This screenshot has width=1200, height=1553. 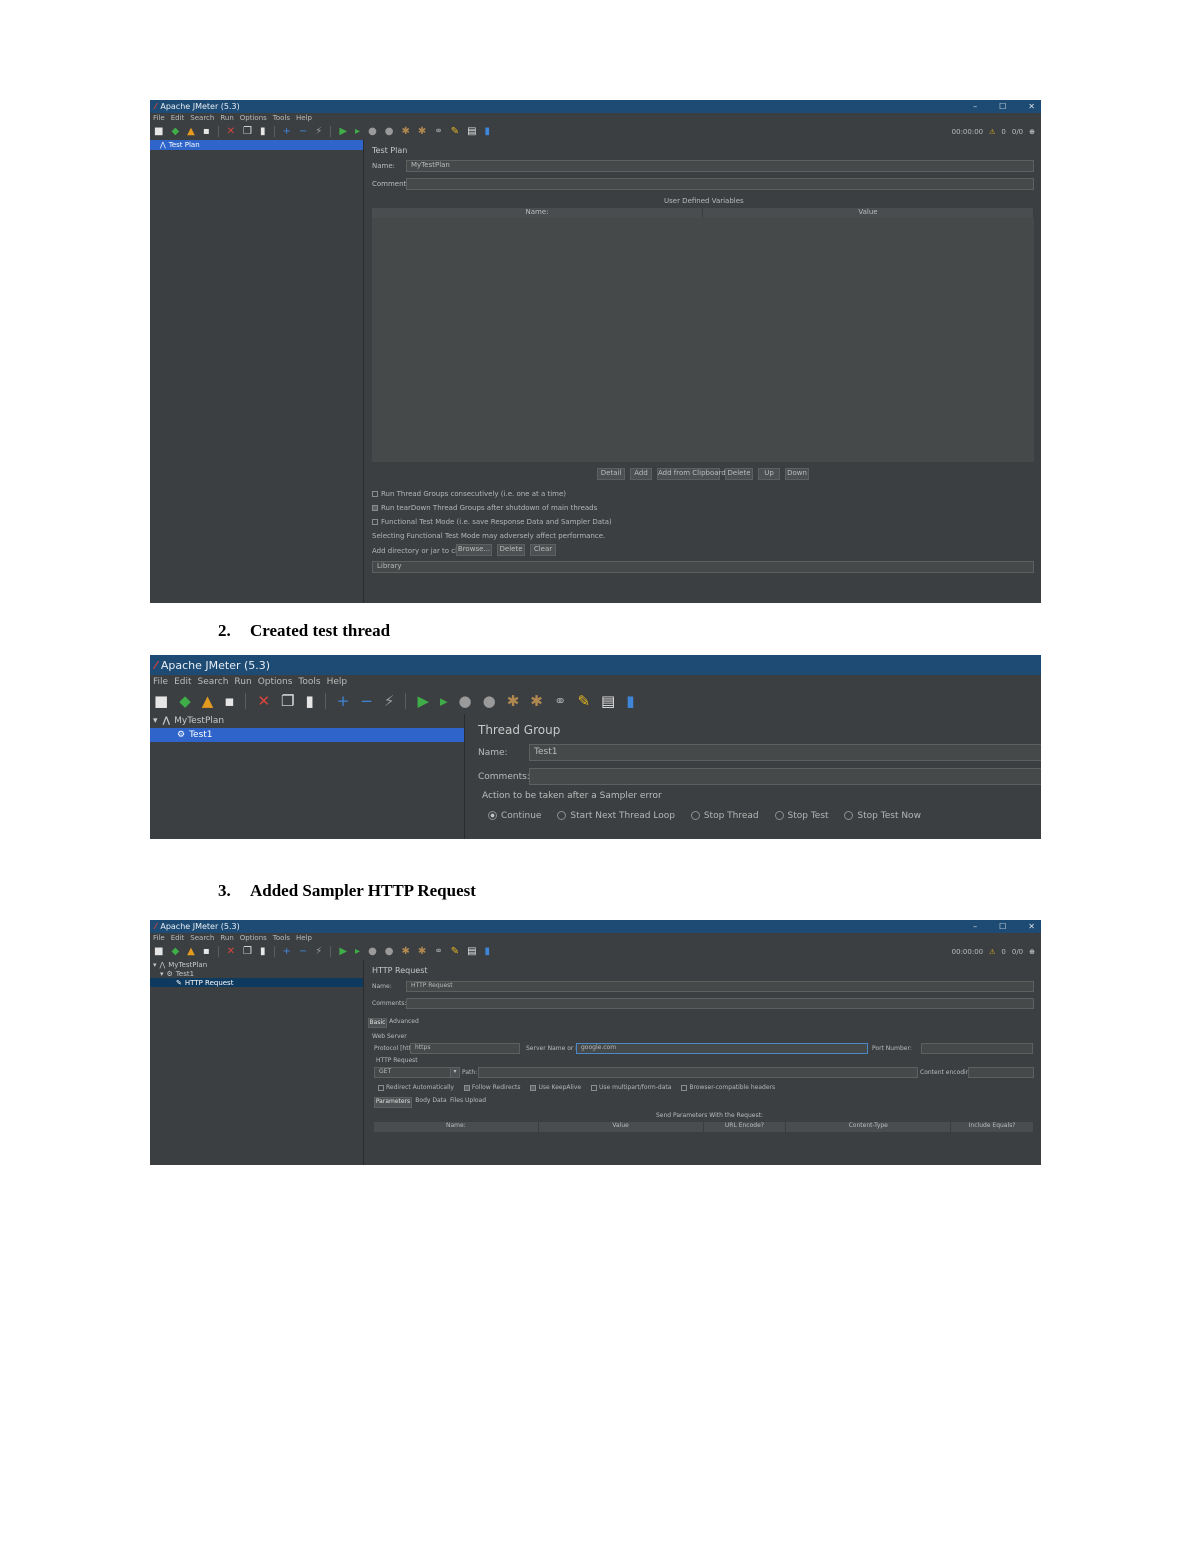 What do you see at coordinates (256, 982) in the screenshot?
I see `tree-node-http-request: ✎ HTTP Request` at bounding box center [256, 982].